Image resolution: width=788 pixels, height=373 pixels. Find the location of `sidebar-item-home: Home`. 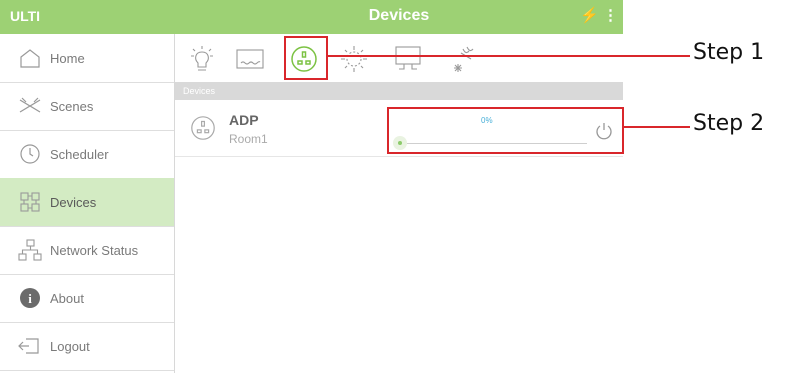

sidebar-item-home: Home is located at coordinates (87, 58).